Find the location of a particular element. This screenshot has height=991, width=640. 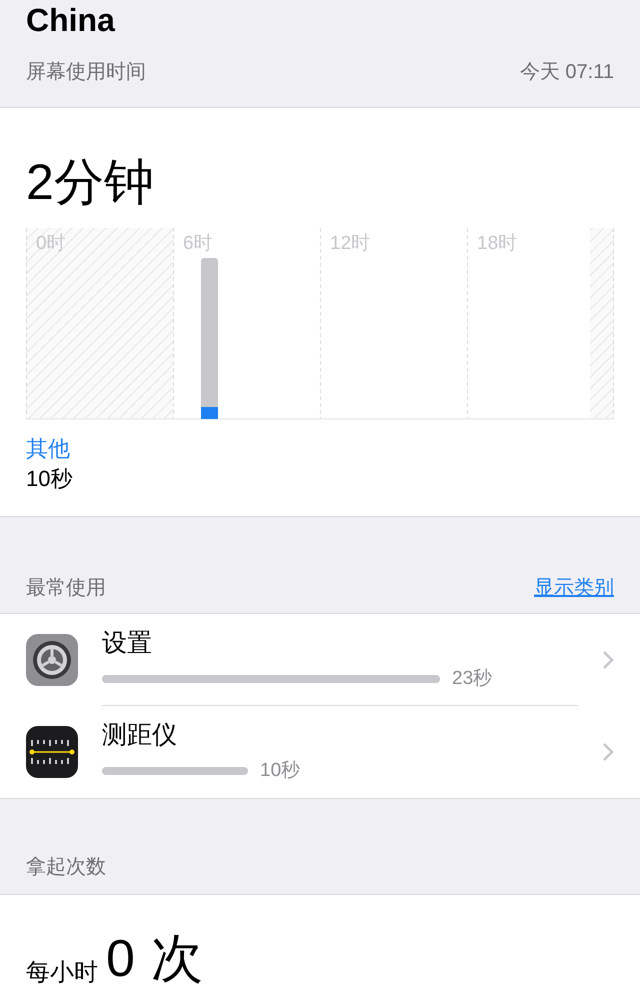

app-time: 10秒 is located at coordinates (280, 771).